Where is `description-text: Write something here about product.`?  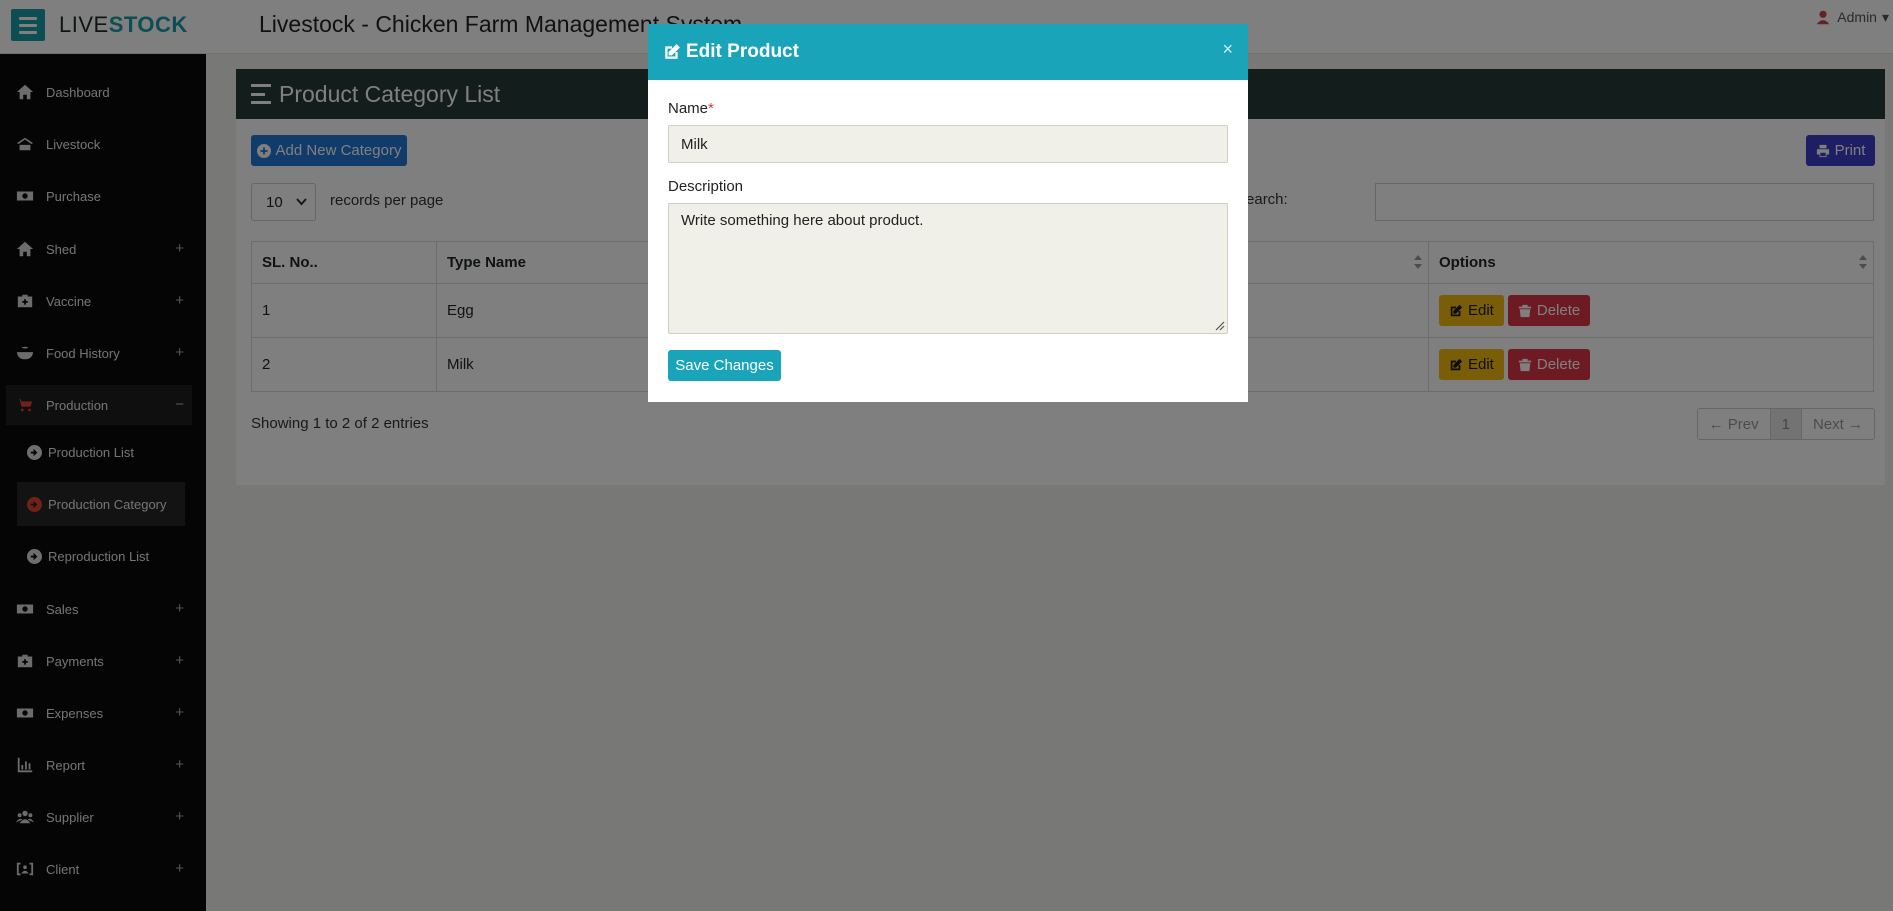
description-text: Write something here about product. is located at coordinates (802, 220).